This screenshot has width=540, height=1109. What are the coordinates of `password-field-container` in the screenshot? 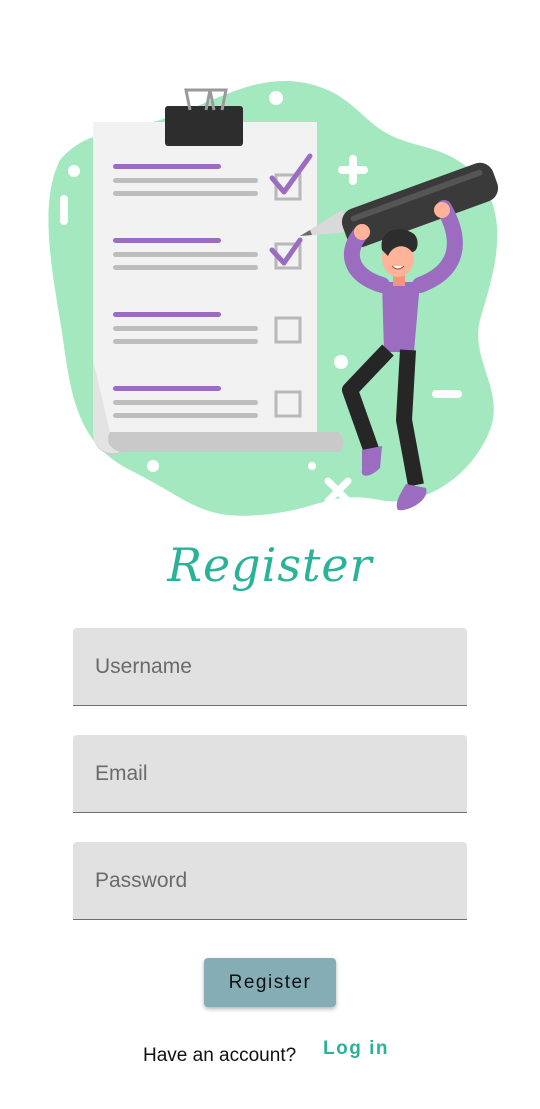 It's located at (270, 881).